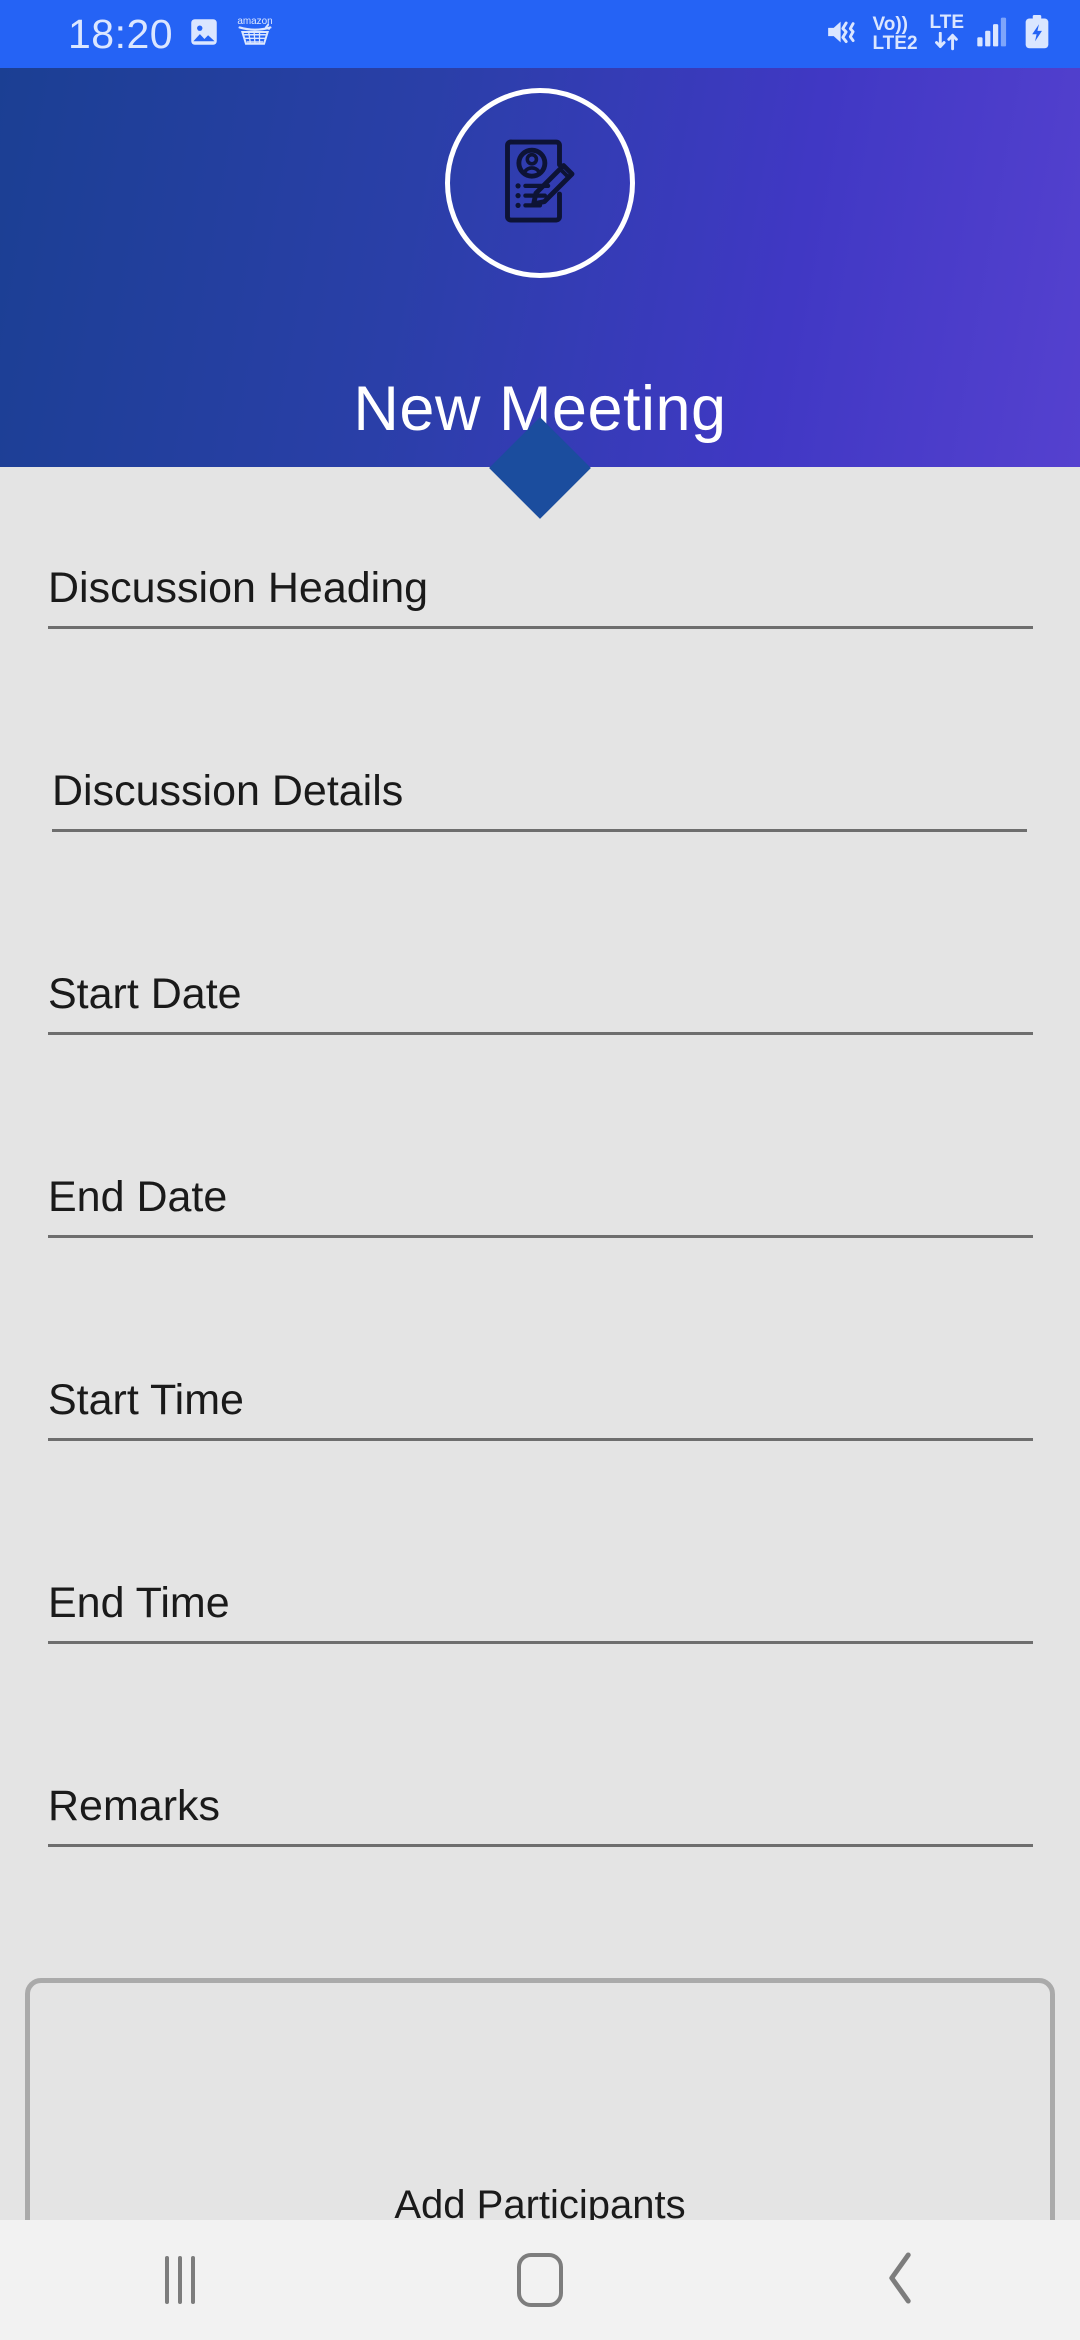 This screenshot has height=2340, width=1080. Describe the element at coordinates (139, 1603) in the screenshot. I see `field-hint-end-time: End Time` at that location.